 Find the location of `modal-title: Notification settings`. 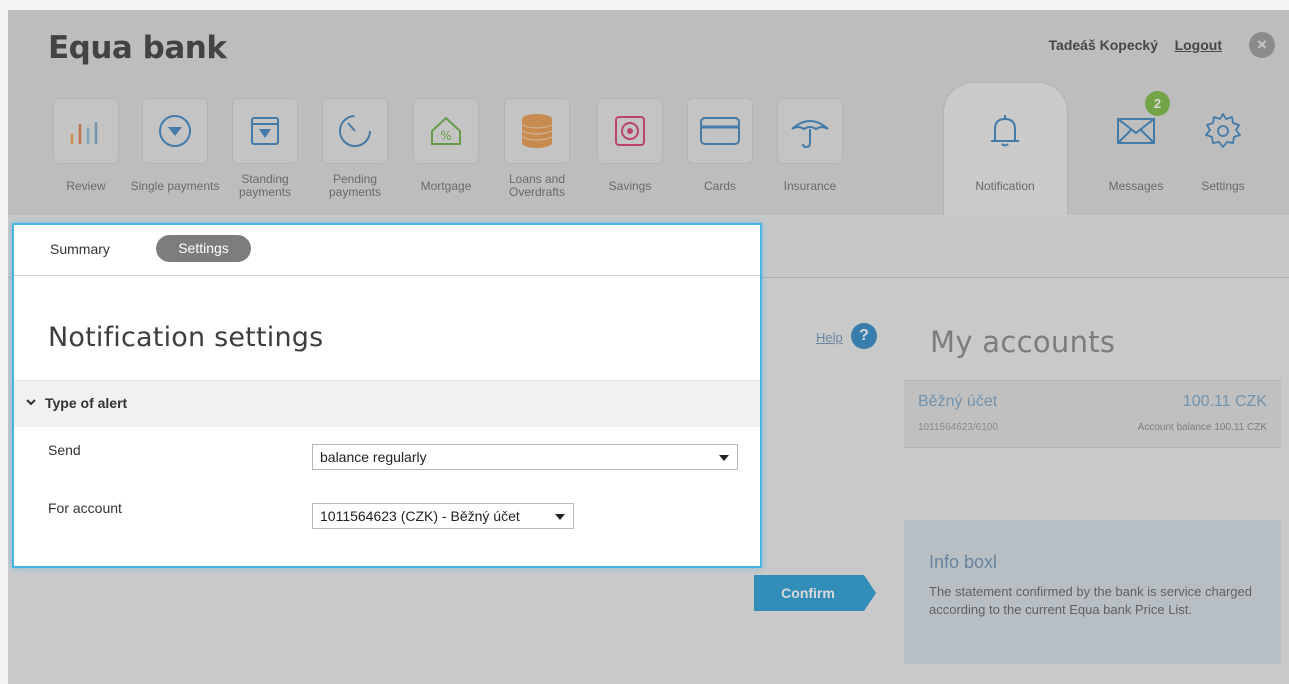

modal-title: Notification settings is located at coordinates (186, 337).